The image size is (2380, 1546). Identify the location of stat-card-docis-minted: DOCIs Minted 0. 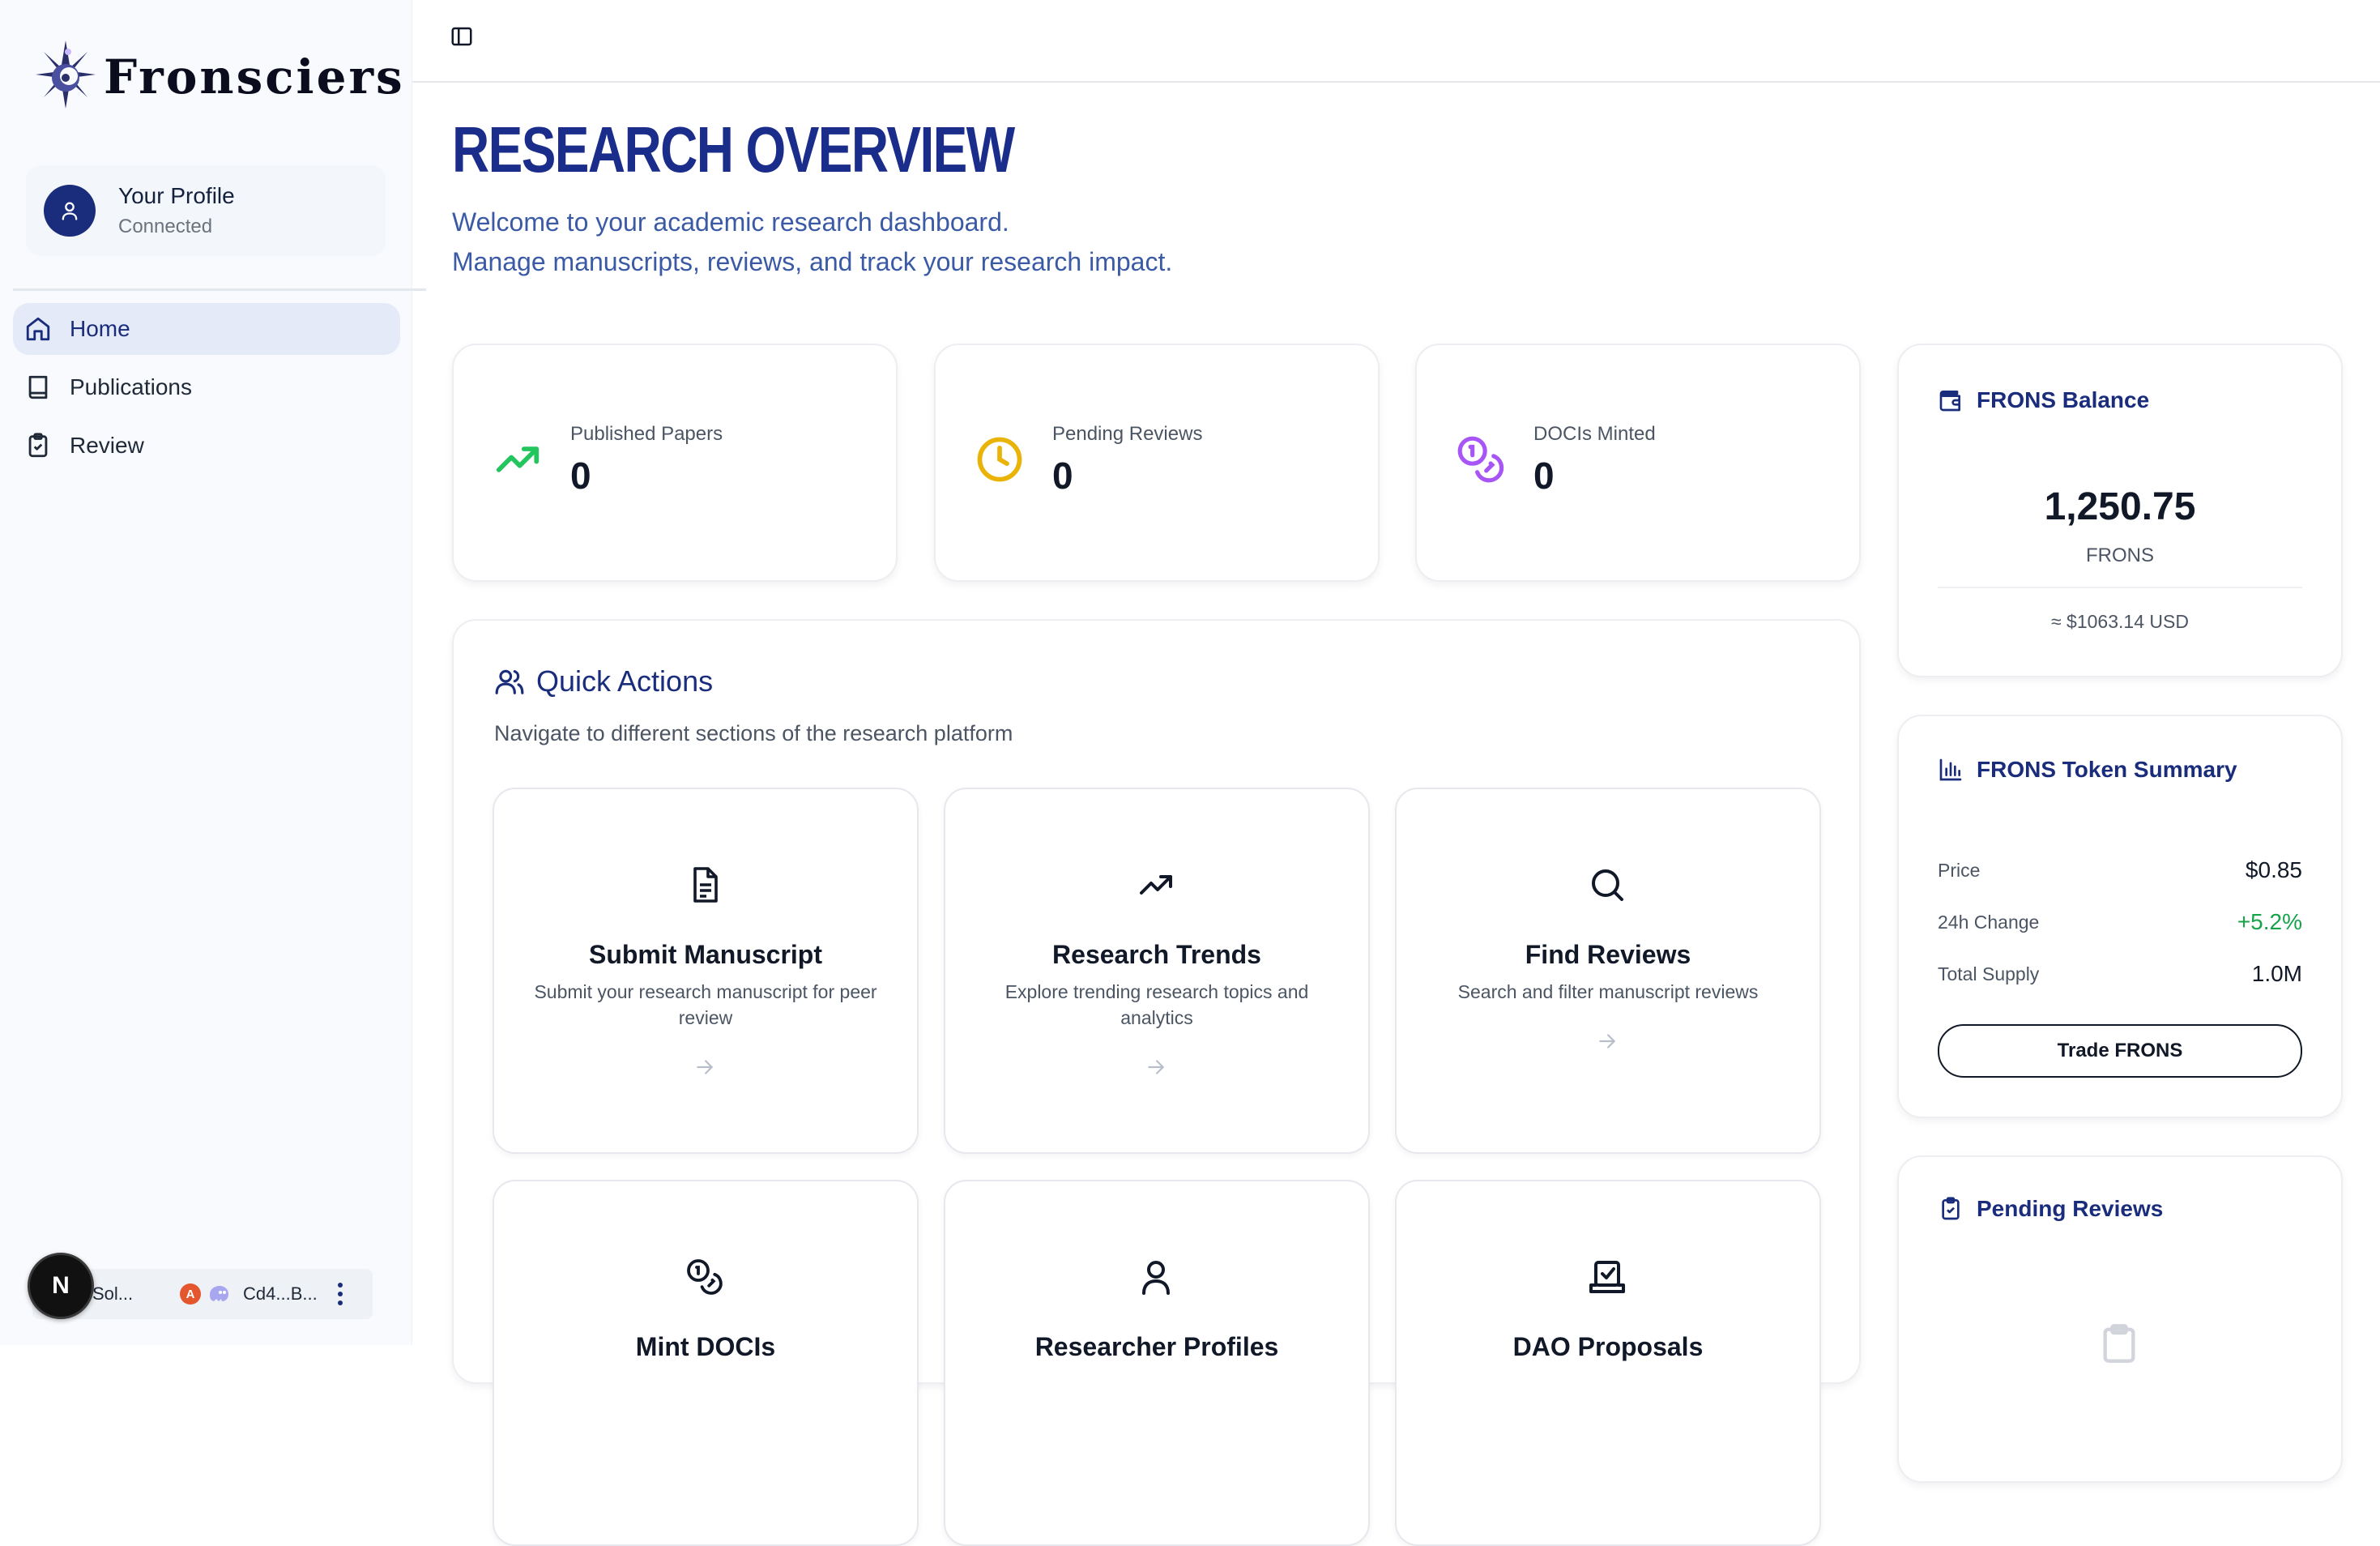
(1638, 463).